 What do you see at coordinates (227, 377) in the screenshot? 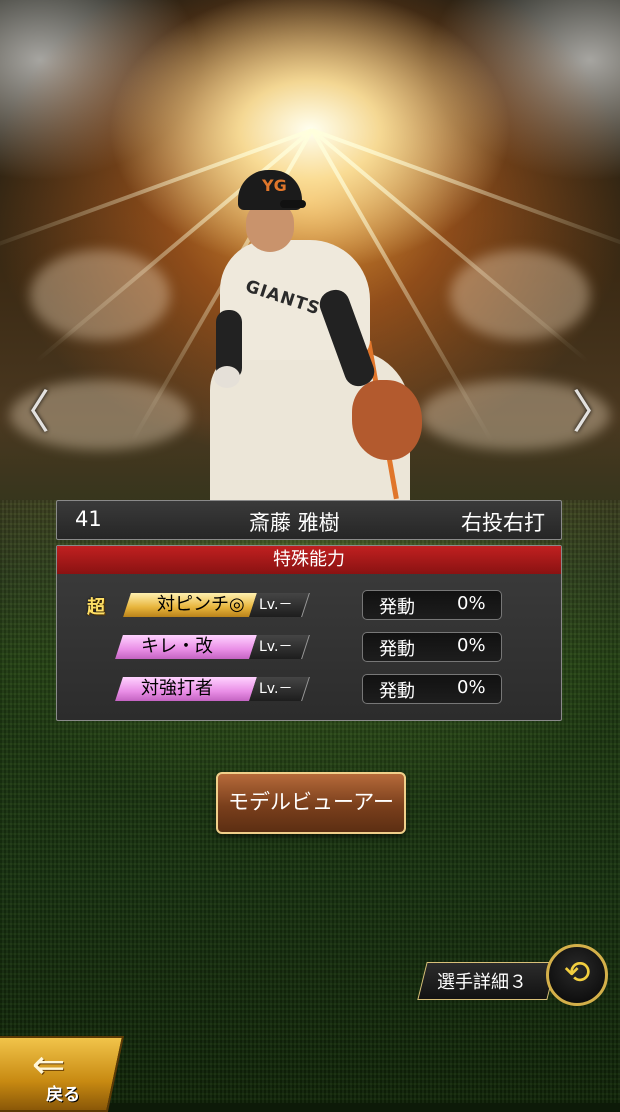
I see `baseball` at bounding box center [227, 377].